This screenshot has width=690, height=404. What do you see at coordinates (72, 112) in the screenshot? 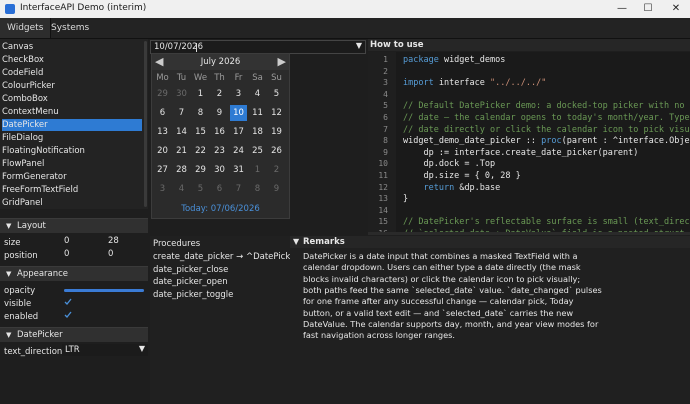
I see `widget-list-item: ContextMenu` at bounding box center [72, 112].